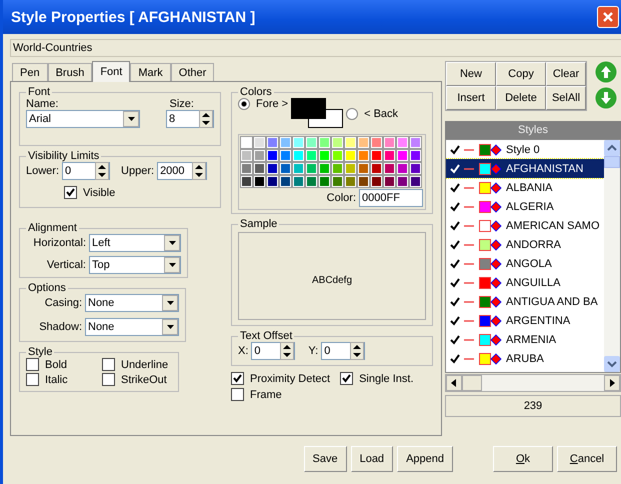 Image resolution: width=621 pixels, height=484 pixels. I want to click on y-offset-spinner: 0, so click(343, 351).